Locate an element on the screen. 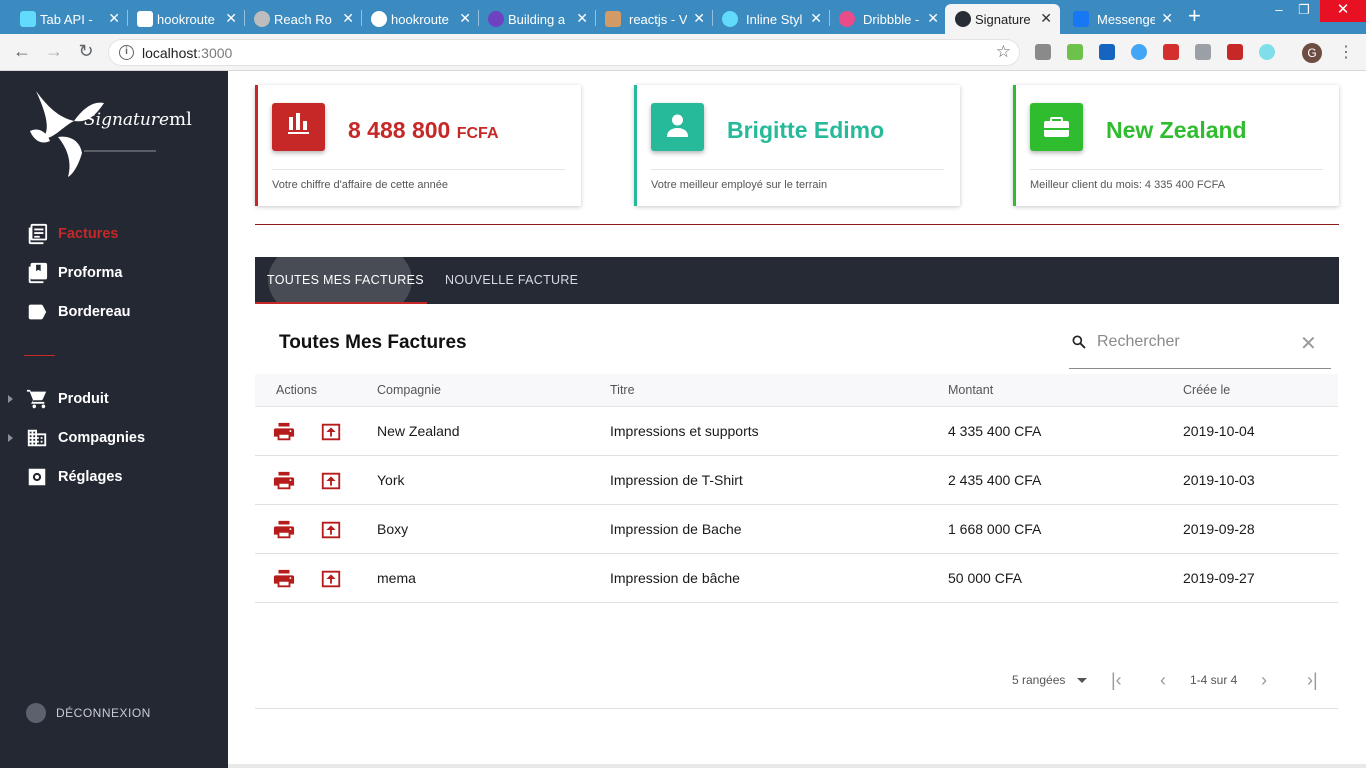 Image resolution: width=1366 pixels, height=768 pixels. back-icon: ← is located at coordinates (22, 51).